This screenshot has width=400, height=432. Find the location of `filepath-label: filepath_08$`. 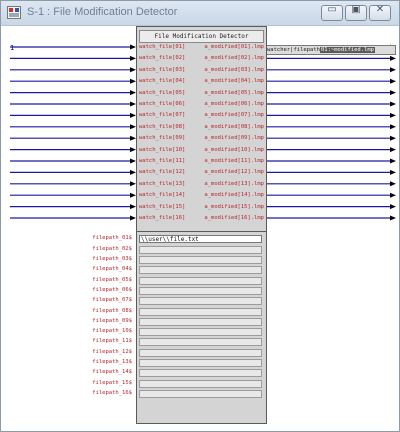

filepath-label: filepath_08$ is located at coordinates (112, 310).